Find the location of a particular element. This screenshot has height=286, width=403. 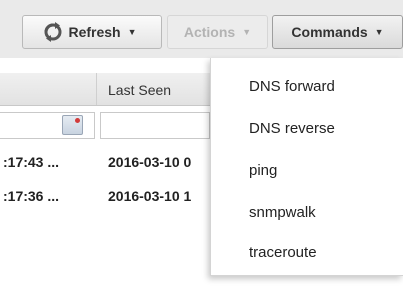

menu-item-dns-reverse: DNS reverse is located at coordinates (292, 128).